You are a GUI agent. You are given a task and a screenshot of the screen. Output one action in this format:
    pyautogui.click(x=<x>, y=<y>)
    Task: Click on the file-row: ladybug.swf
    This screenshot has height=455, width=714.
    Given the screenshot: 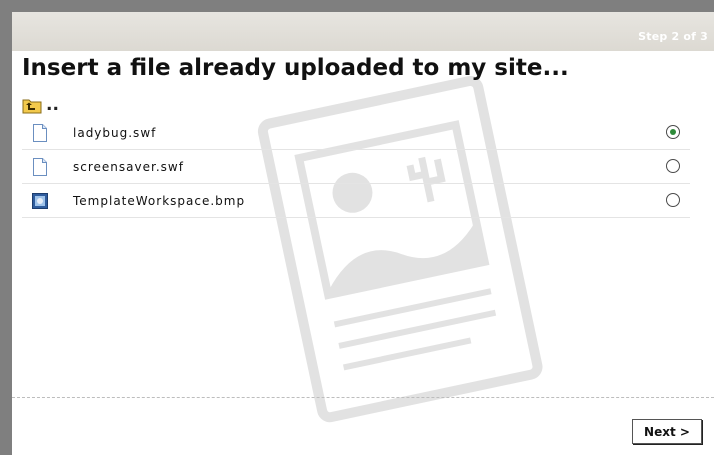 What is the action you would take?
    pyautogui.click(x=356, y=133)
    